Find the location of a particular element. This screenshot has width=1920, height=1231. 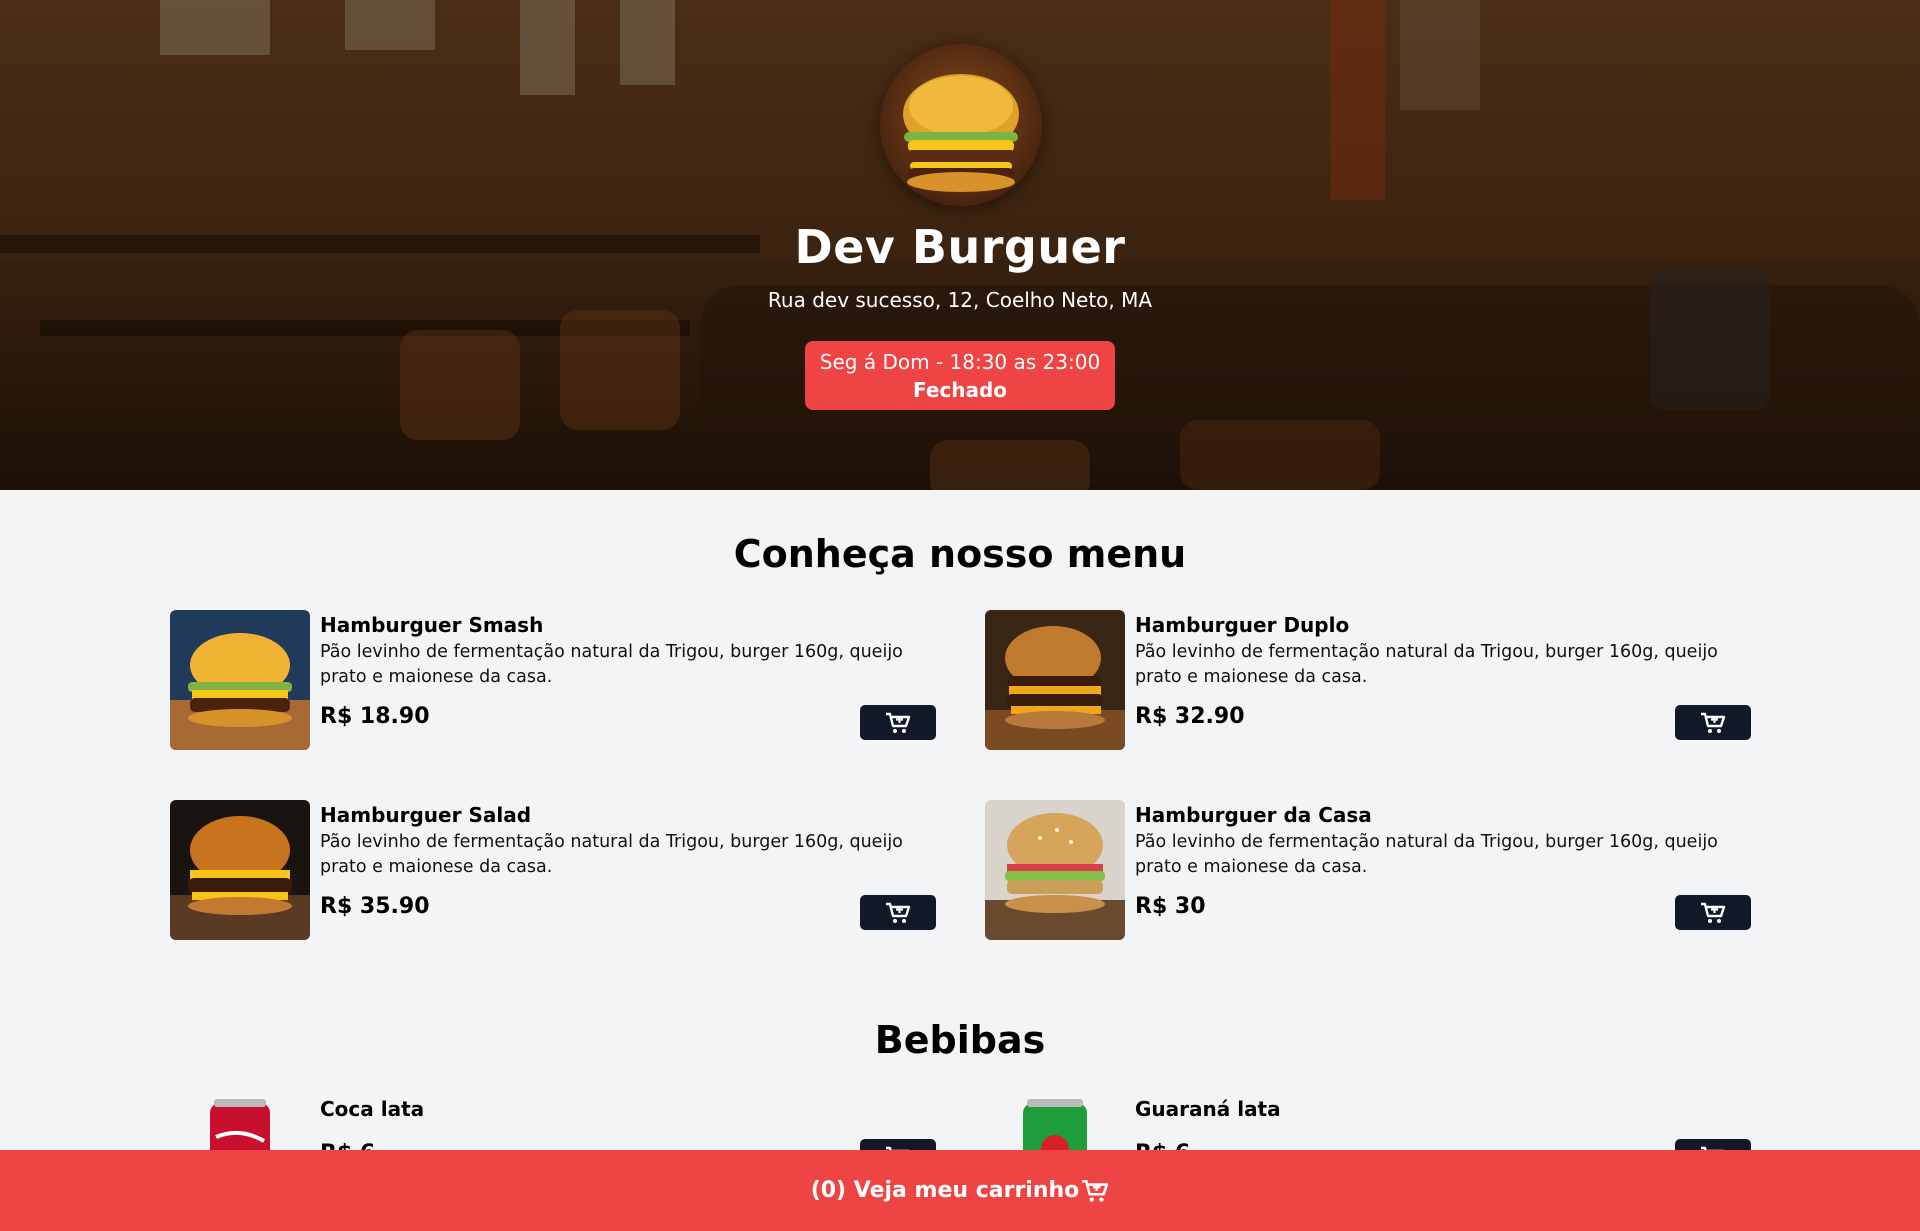

cart-icon is located at coordinates (1095, 1190).